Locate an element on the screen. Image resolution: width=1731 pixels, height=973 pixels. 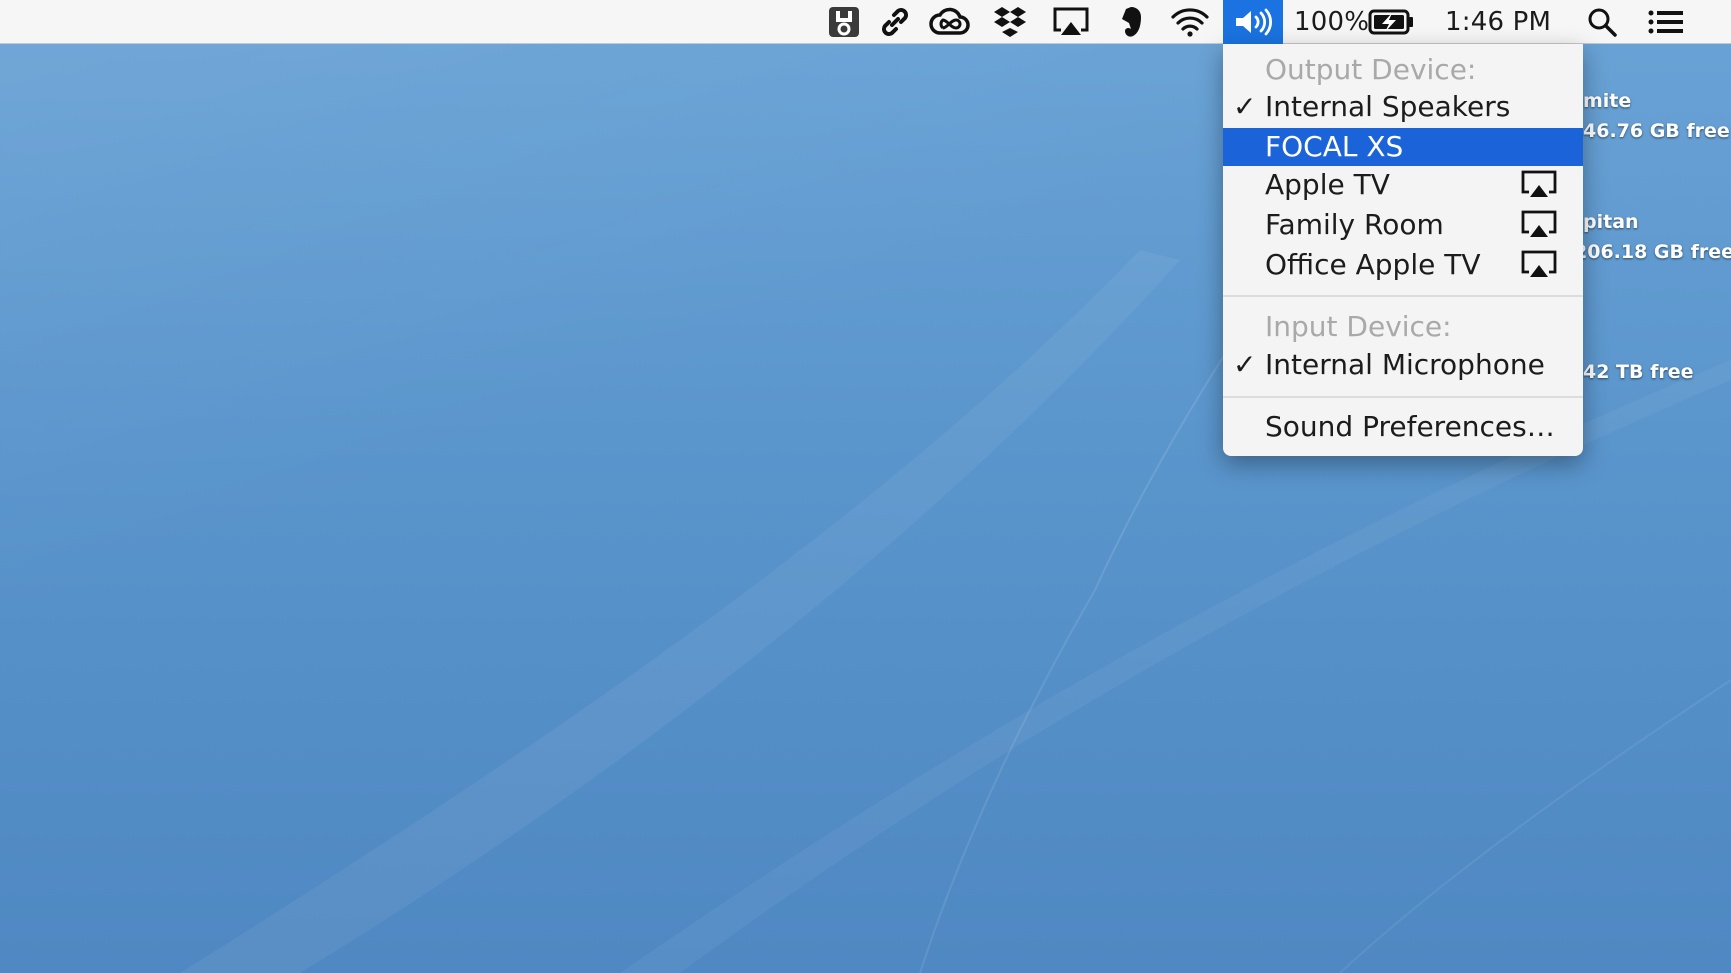
dropbox-icon is located at coordinates (1010, 22).